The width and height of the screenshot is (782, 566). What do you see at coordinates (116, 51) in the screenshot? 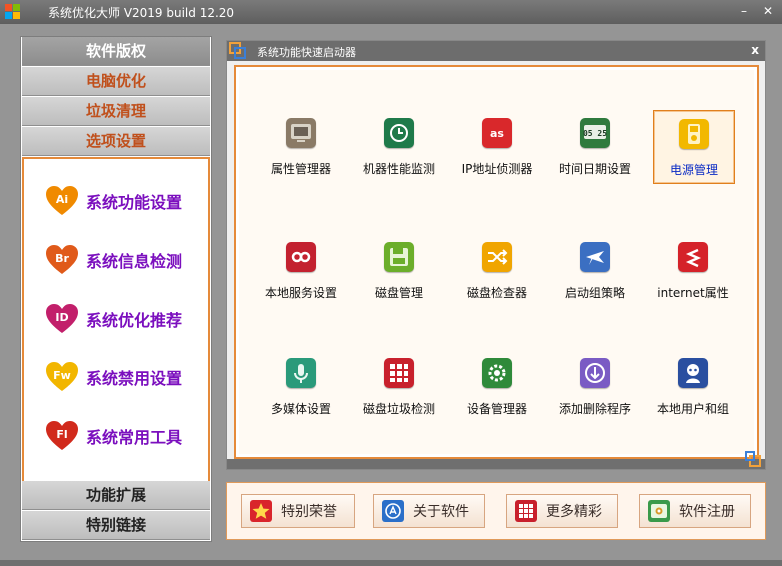
I see `sidebar-tab-copyright: 软件版权` at bounding box center [116, 51].